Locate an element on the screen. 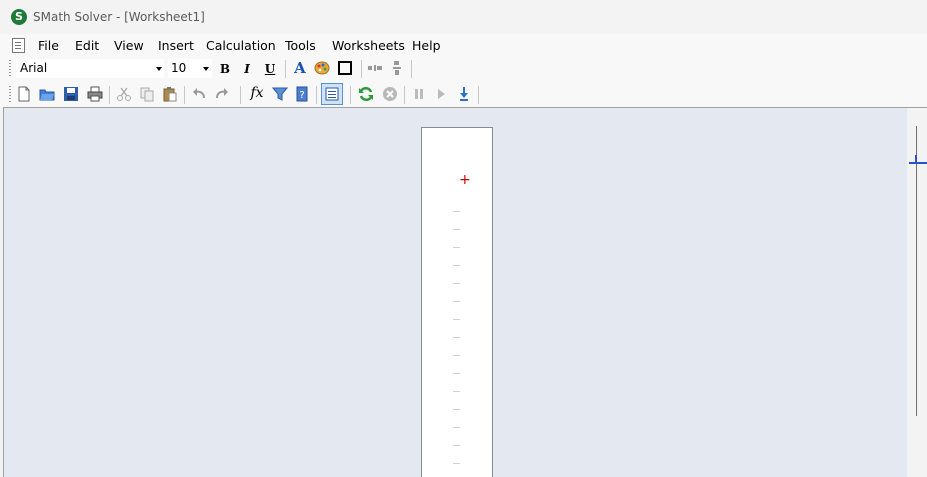  bold-button: B is located at coordinates (225, 69).